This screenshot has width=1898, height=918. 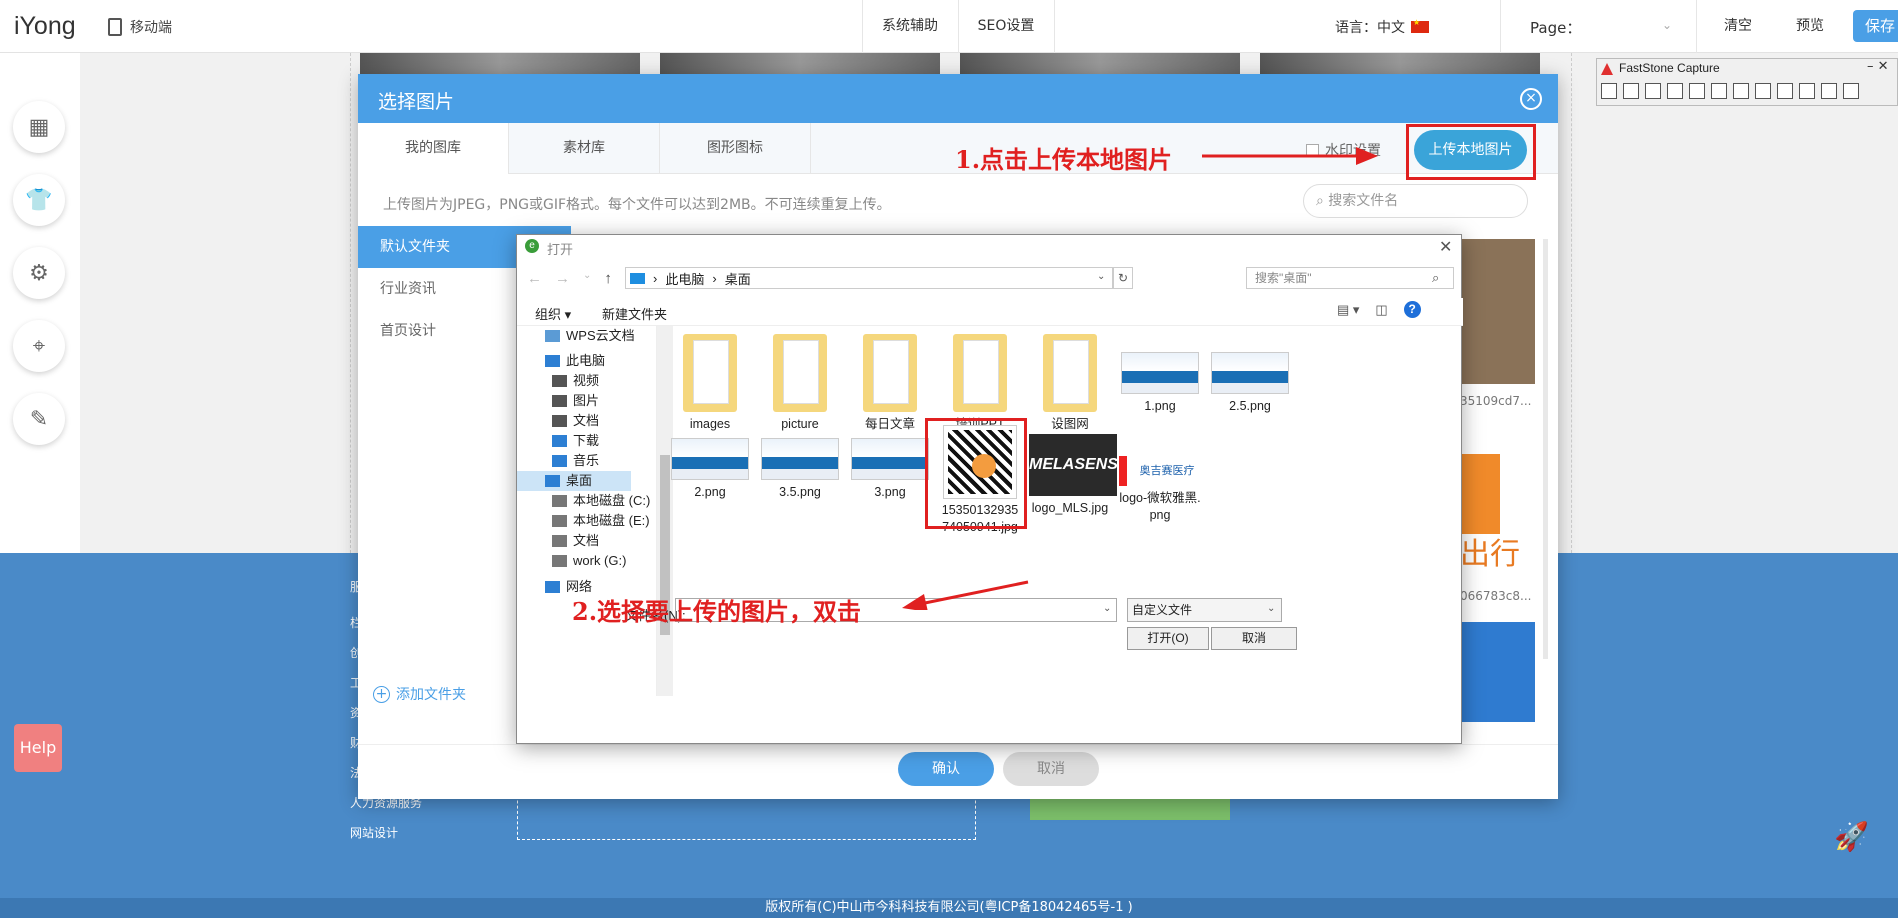 I want to click on back-icon: ←, so click(x=534, y=278).